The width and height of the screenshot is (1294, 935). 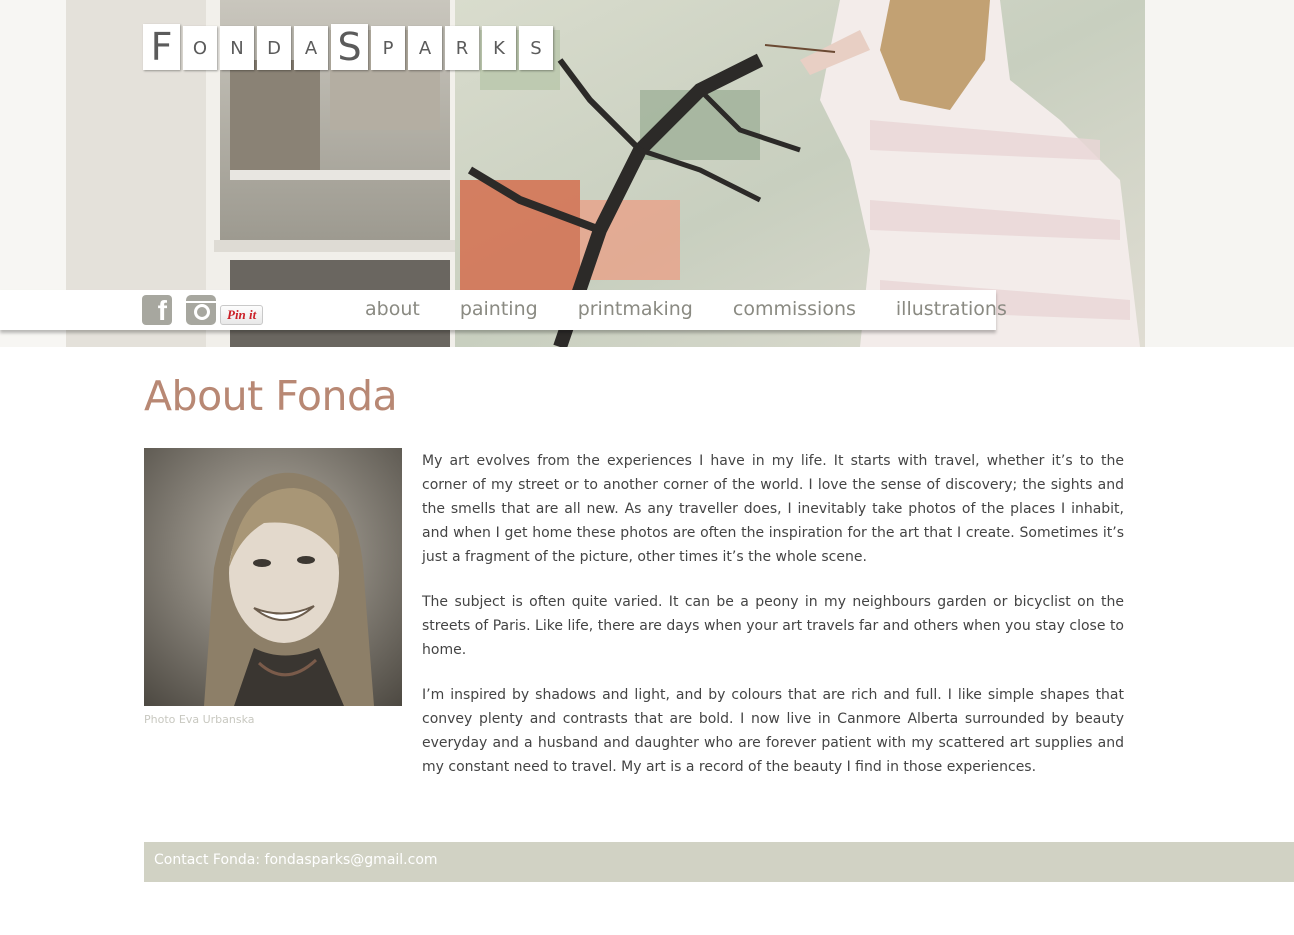 What do you see at coordinates (237, 48) in the screenshot?
I see `logo-letter-tile: n` at bounding box center [237, 48].